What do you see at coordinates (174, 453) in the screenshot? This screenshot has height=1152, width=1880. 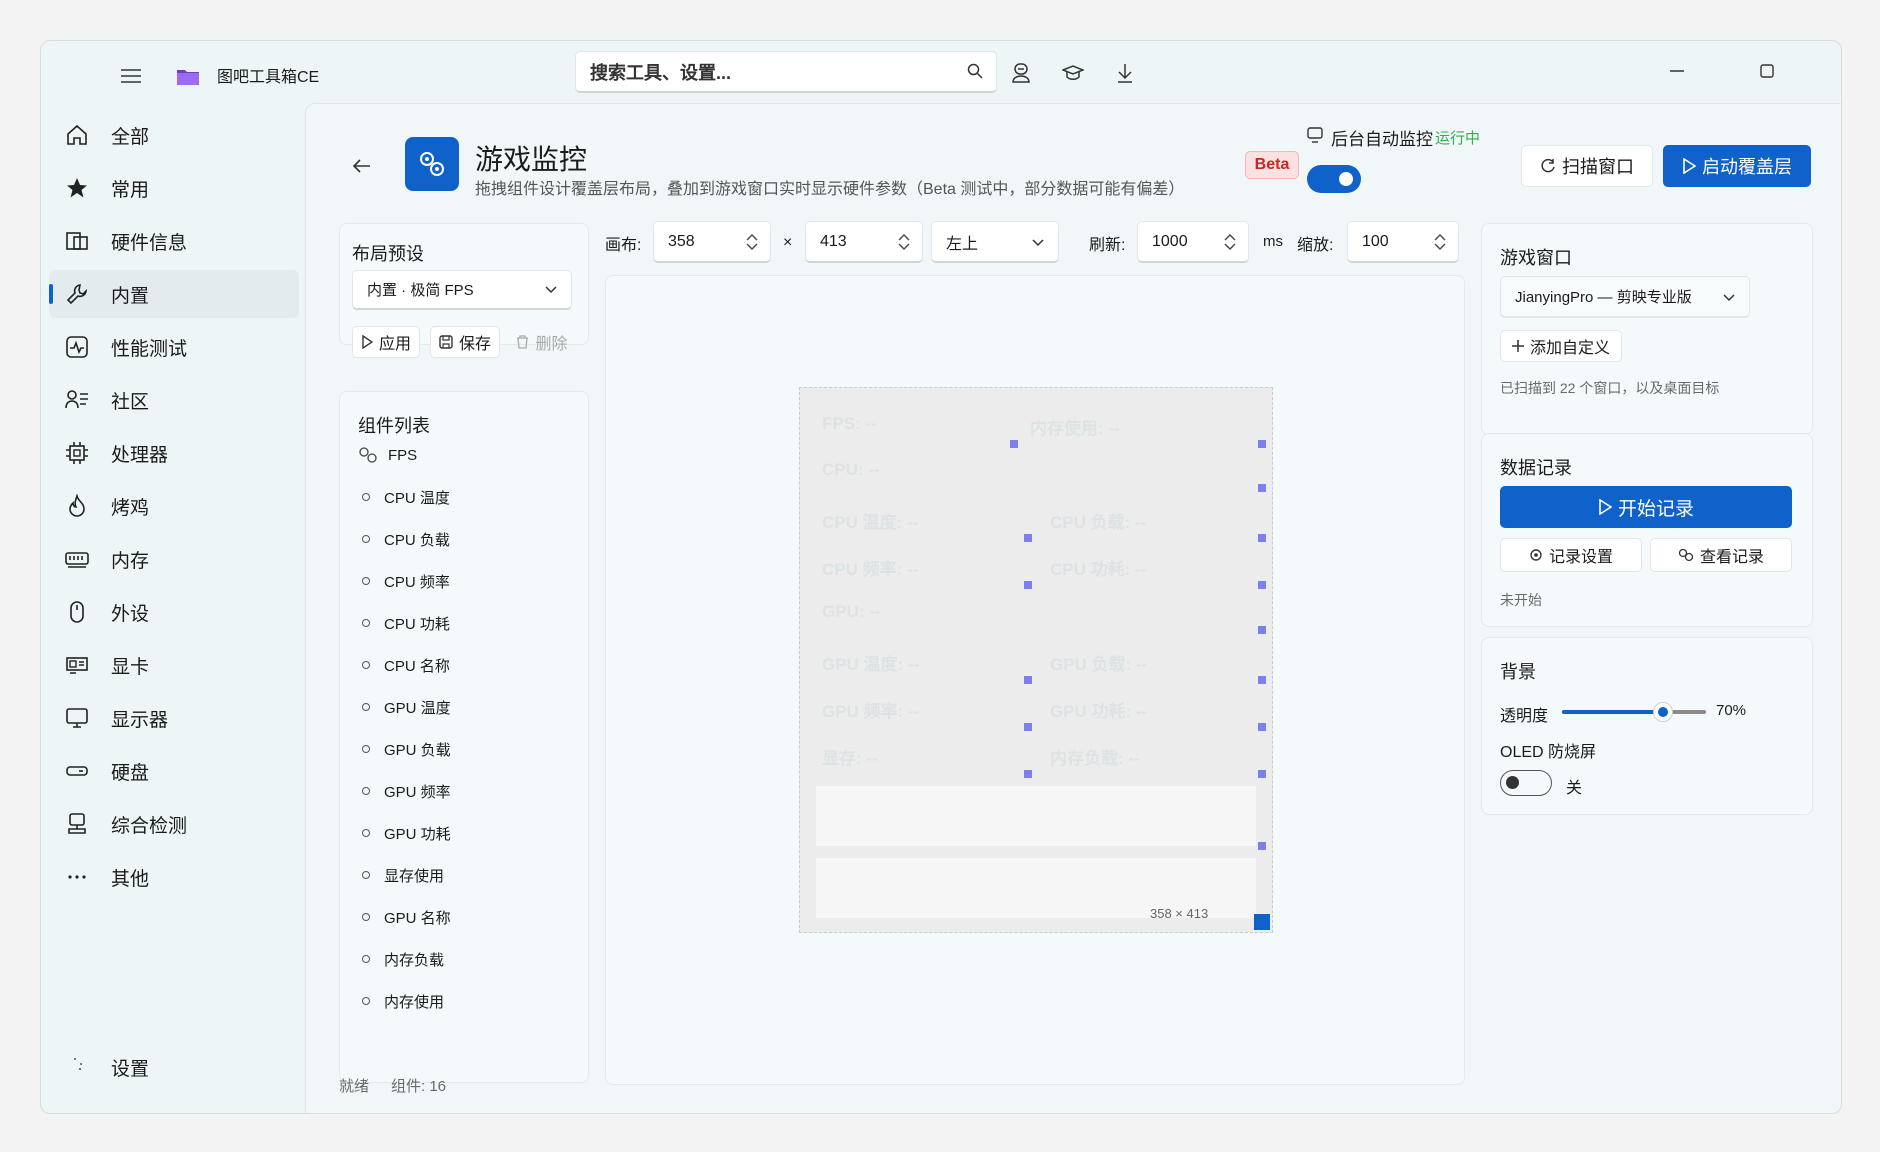 I see `nav-item-processor: 处理器` at bounding box center [174, 453].